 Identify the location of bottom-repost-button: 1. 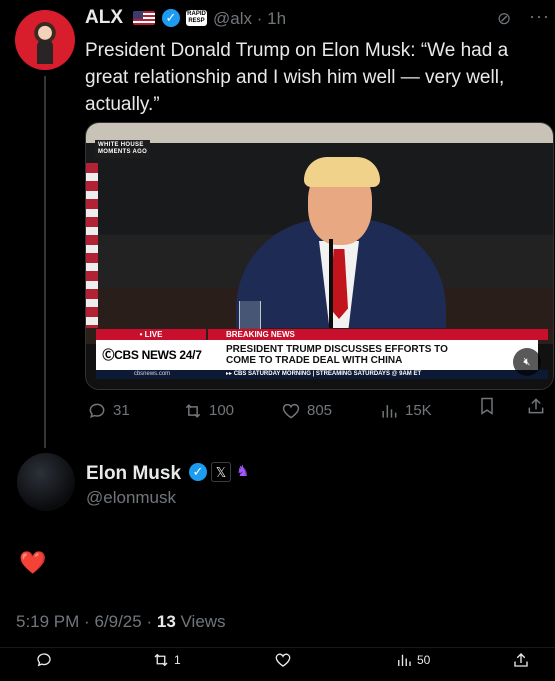
(166, 660).